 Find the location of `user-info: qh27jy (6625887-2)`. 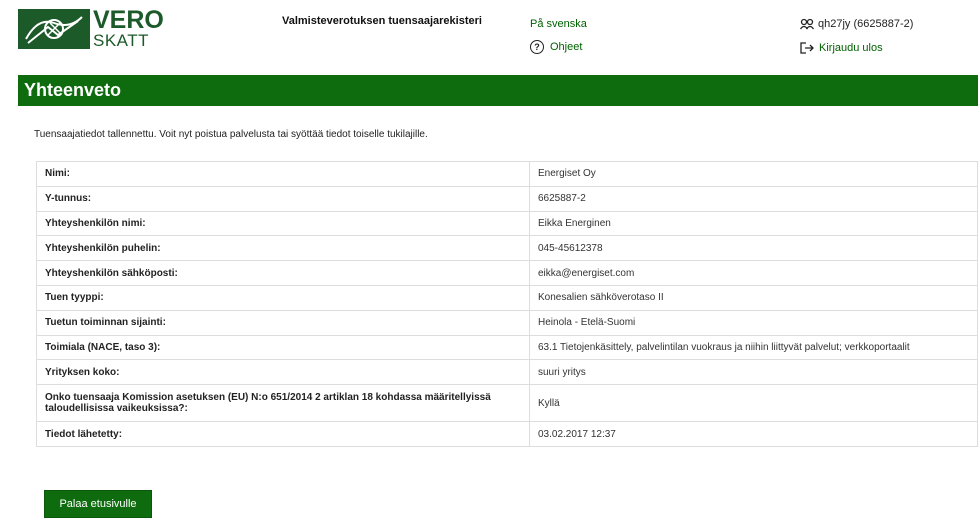

user-info: qh27jy (6625887-2) is located at coordinates (856, 24).